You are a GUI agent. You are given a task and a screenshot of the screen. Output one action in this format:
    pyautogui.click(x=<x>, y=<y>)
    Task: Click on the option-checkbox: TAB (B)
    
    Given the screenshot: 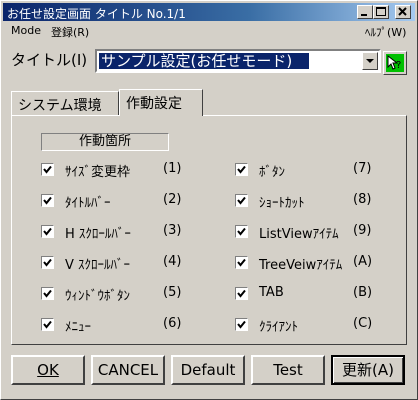 What is the action you would take?
    pyautogui.click(x=320, y=293)
    